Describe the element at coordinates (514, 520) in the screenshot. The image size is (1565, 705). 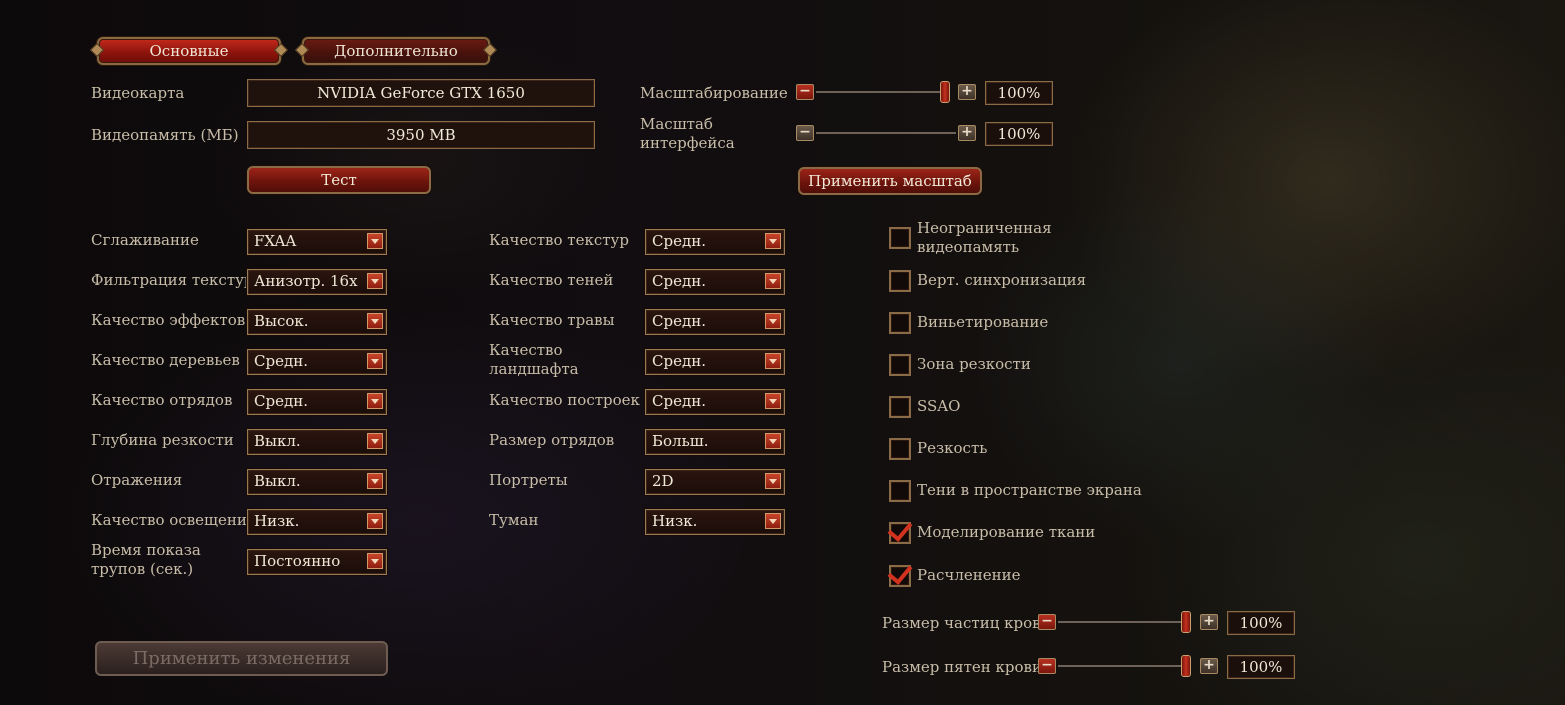
I see `fog-label: Туман` at that location.